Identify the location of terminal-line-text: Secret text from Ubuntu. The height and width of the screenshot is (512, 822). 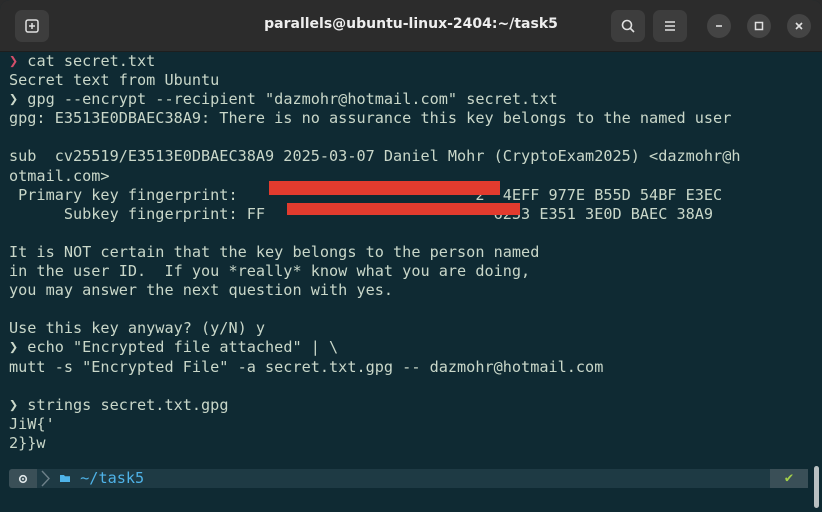
(114, 80).